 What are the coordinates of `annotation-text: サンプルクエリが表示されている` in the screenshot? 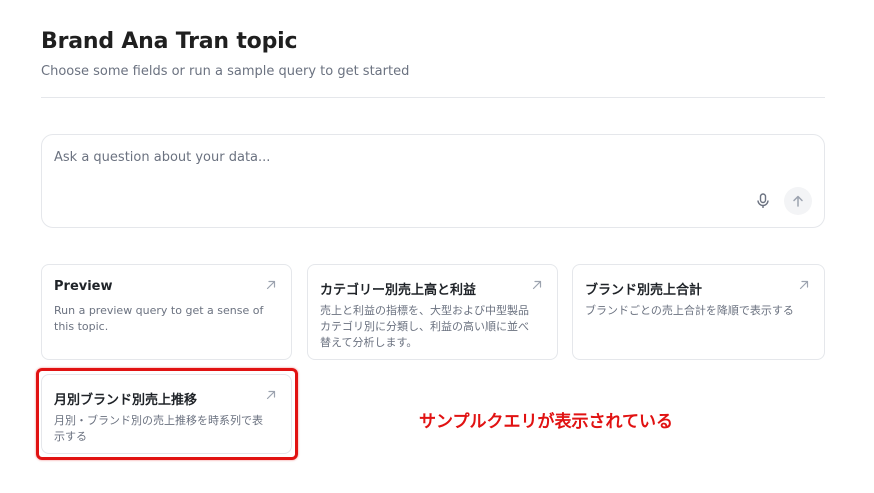 It's located at (546, 422).